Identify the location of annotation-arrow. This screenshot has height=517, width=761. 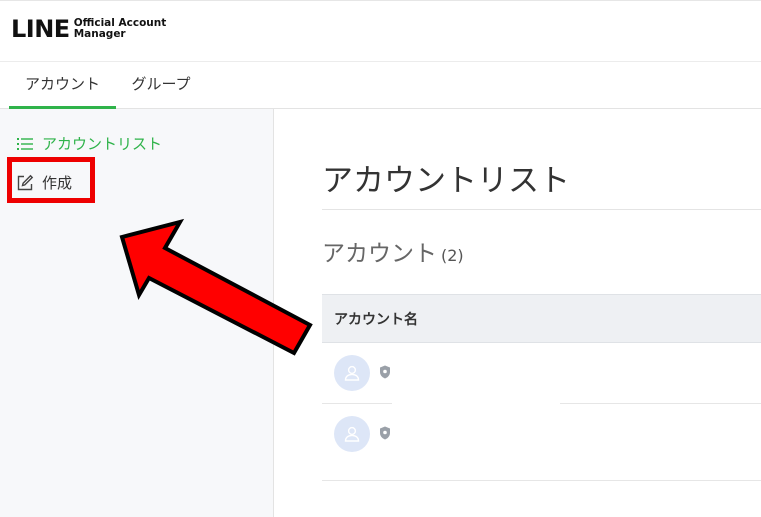
(216, 287).